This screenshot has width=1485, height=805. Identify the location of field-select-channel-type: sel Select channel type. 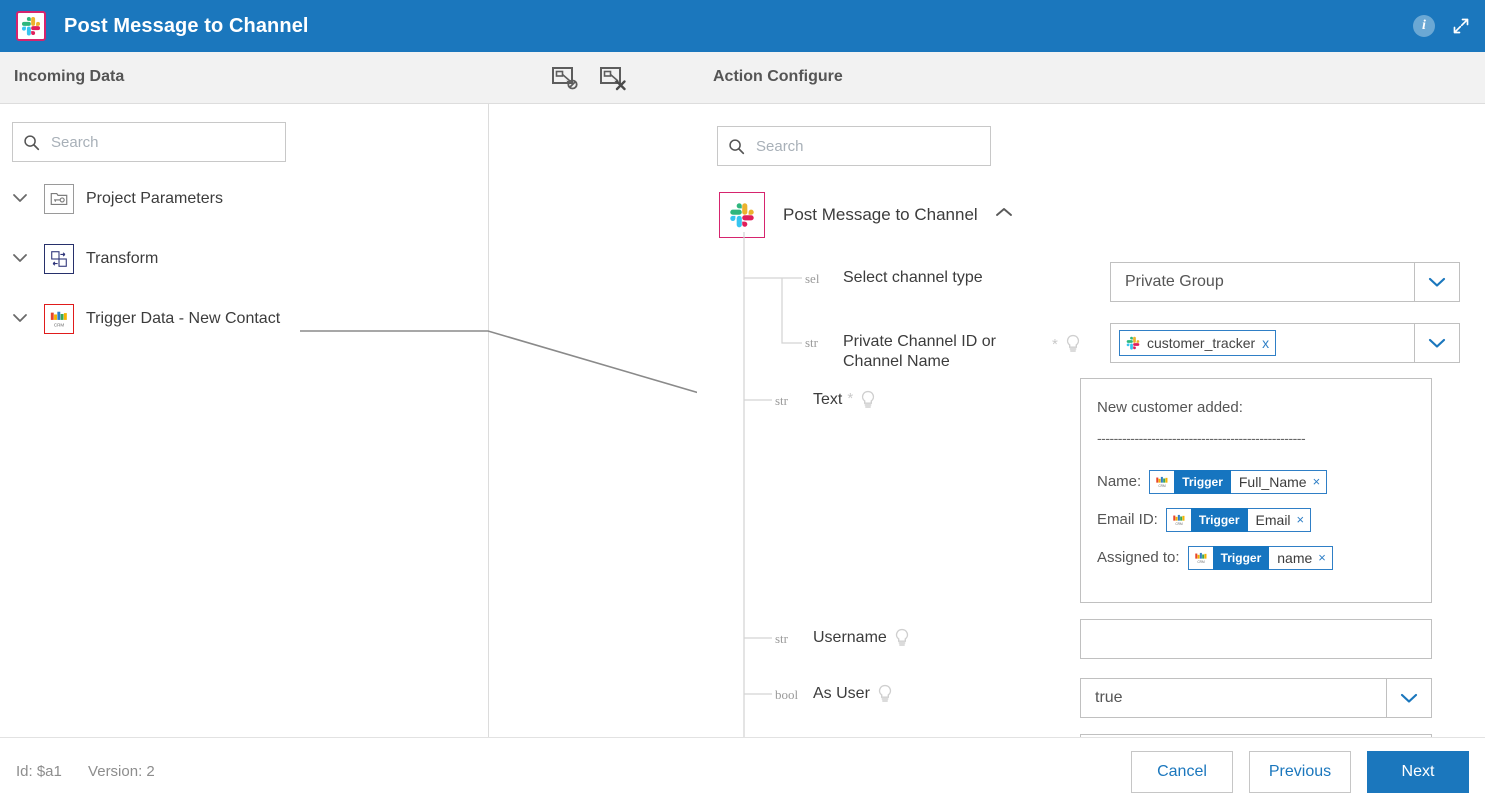
(894, 278).